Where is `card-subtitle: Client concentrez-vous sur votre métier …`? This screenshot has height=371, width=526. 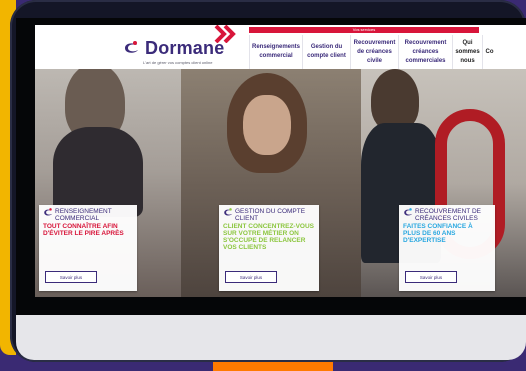 card-subtitle: Client concentrez-vous sur votre métier … is located at coordinates (268, 237).